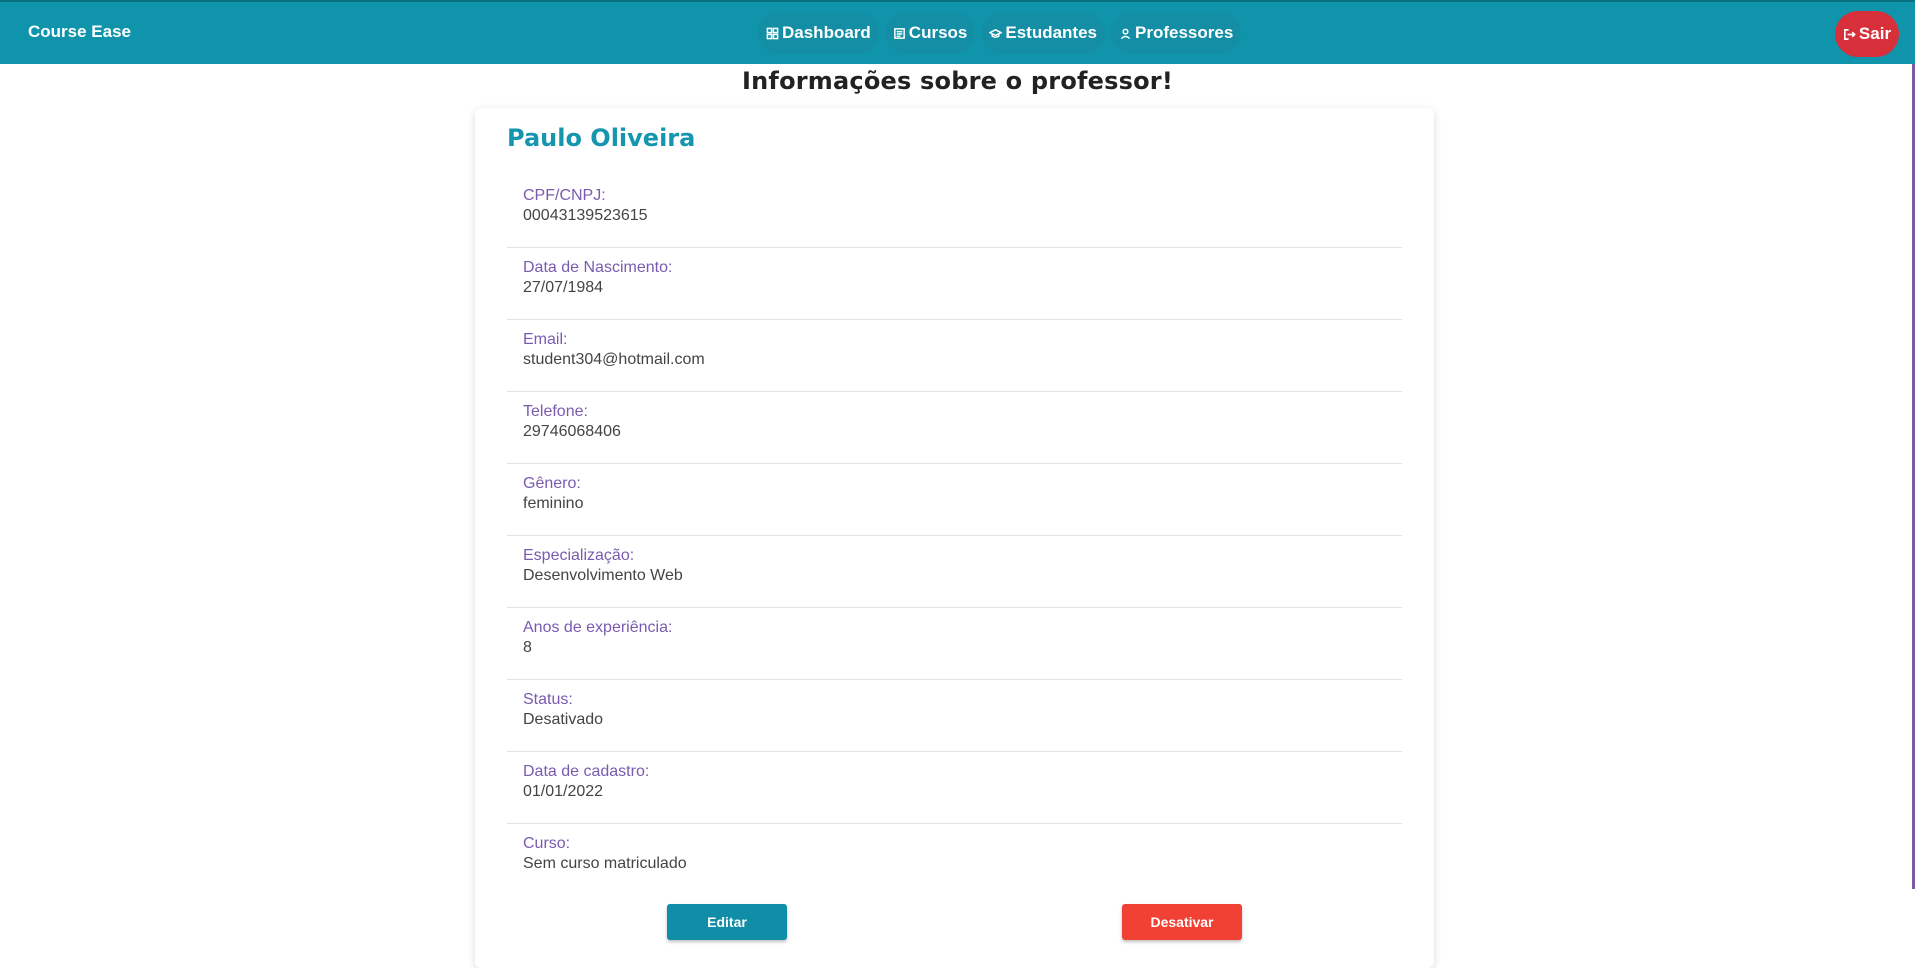 The height and width of the screenshot is (968, 1915). I want to click on nav-dashboard-label: Dashboard, so click(826, 32).